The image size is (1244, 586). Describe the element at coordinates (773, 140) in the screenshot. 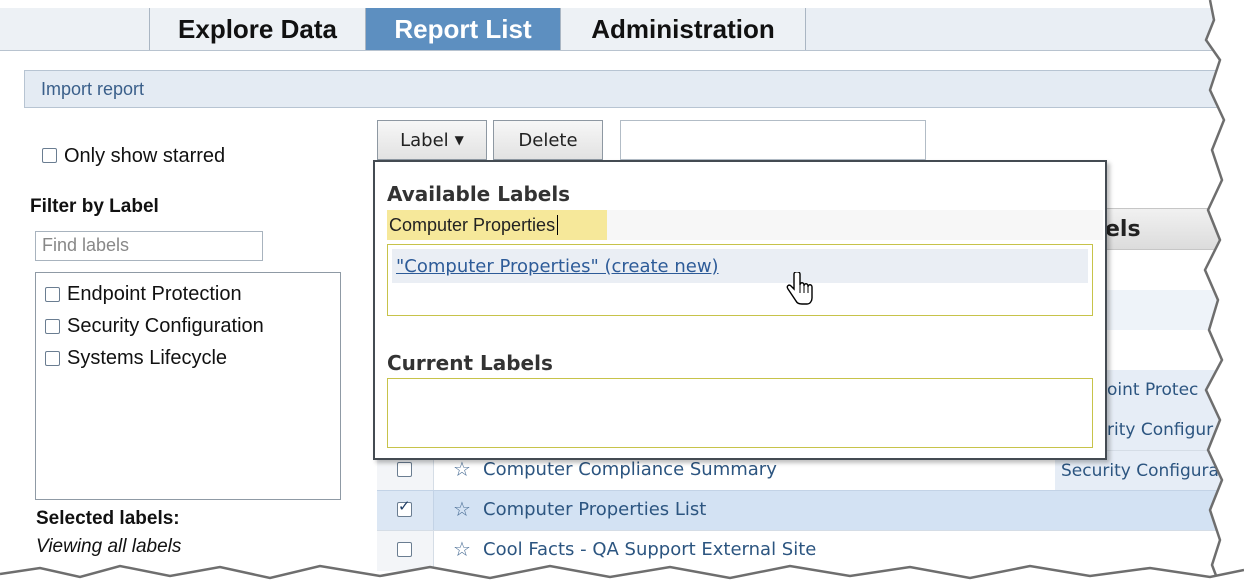

I see `report-search-input` at that location.